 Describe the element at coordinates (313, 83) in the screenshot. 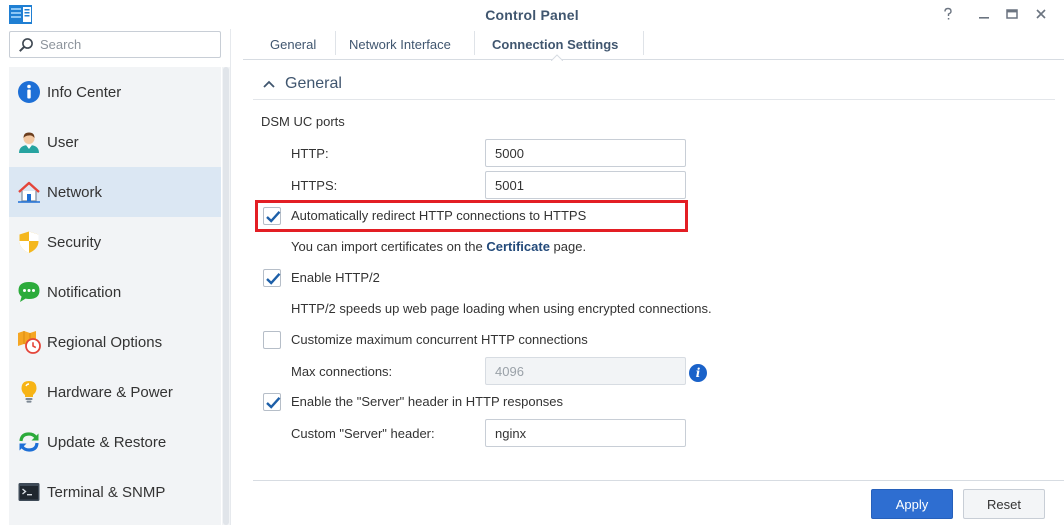

I see `section-title: General` at that location.